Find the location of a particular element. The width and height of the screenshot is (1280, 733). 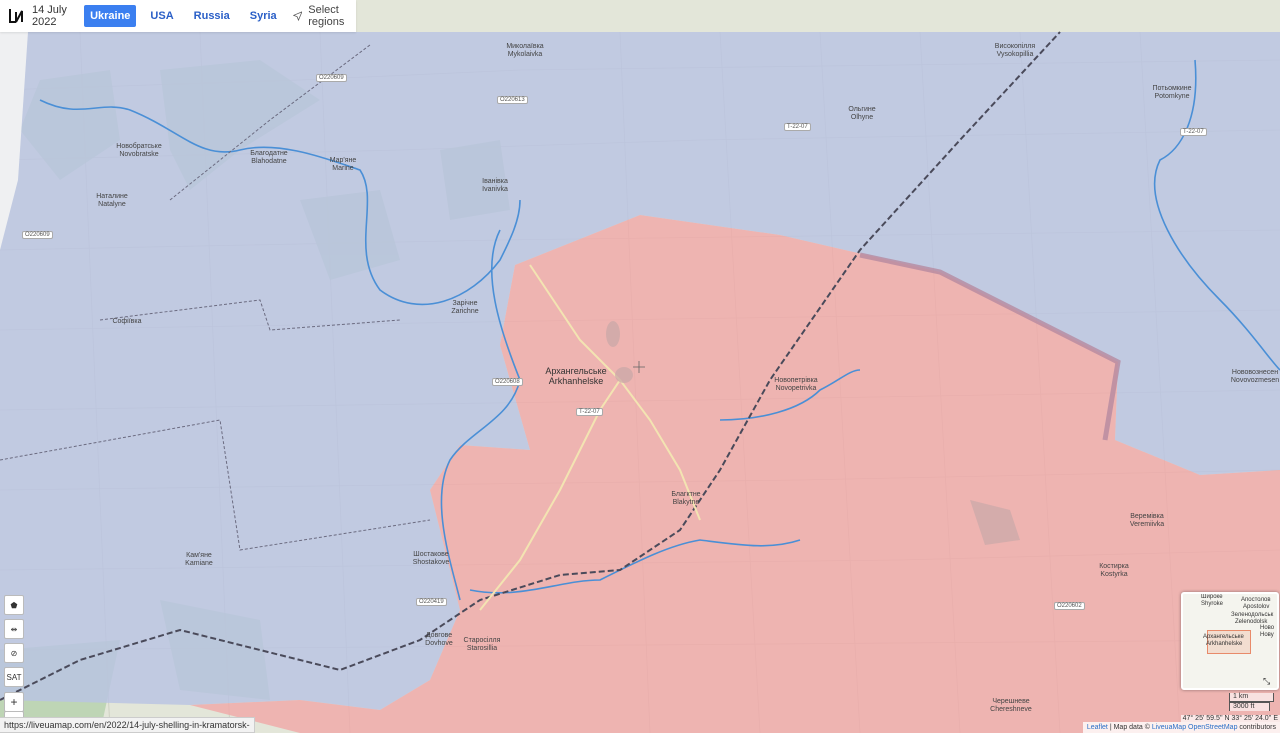

osm-link: OpenStreetMap is located at coordinates (1212, 727).